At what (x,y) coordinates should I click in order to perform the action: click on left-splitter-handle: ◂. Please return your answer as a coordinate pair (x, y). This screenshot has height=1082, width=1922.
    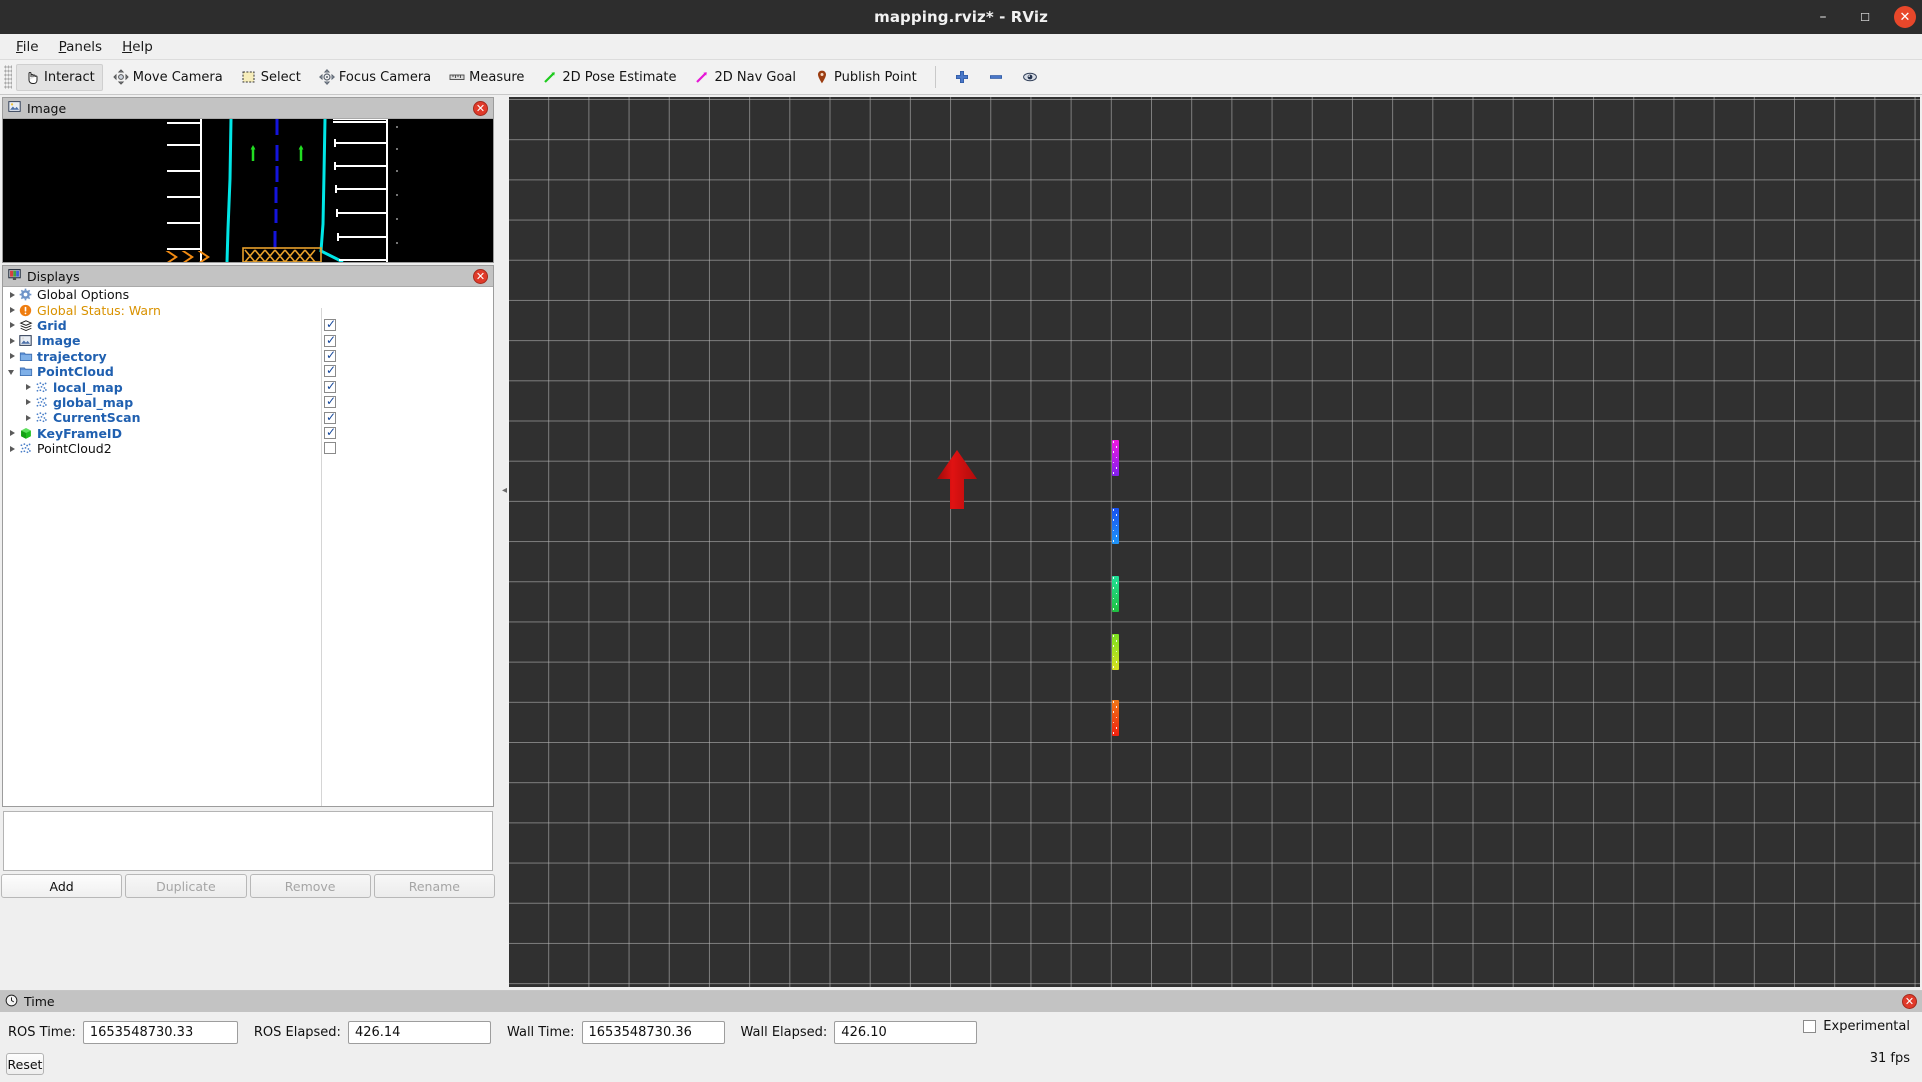
    Looking at the image, I should click on (504, 490).